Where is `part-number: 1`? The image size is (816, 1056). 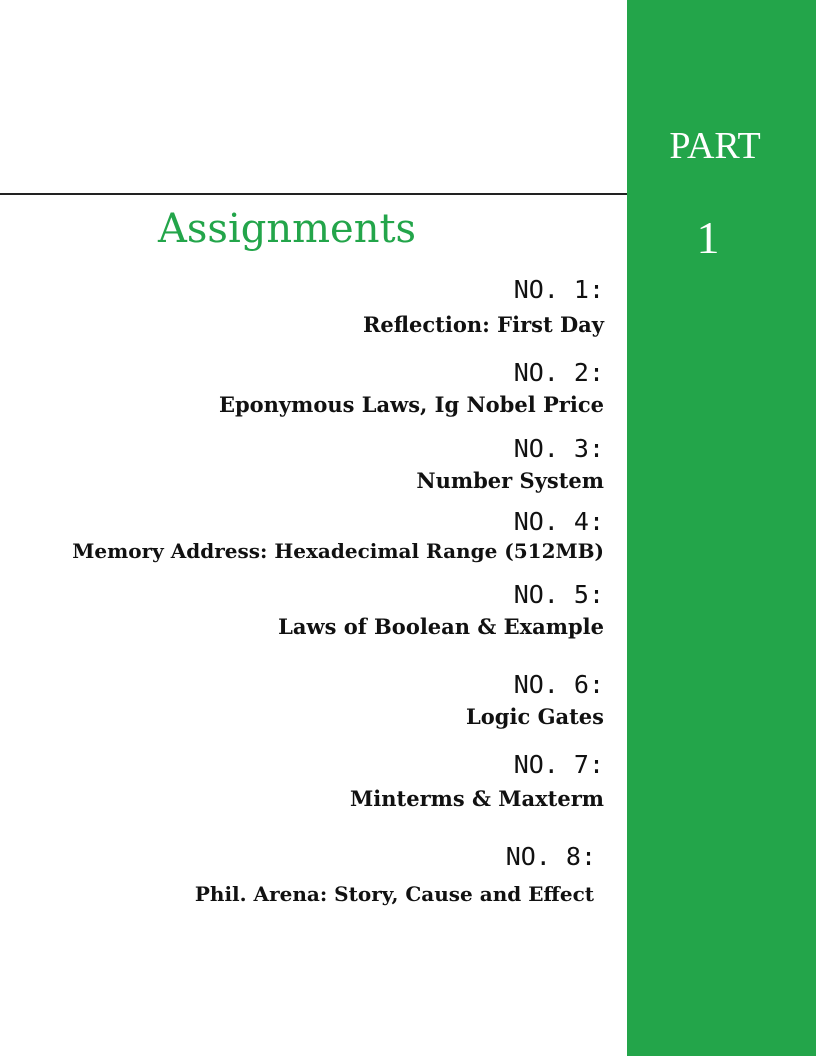 part-number: 1 is located at coordinates (708, 237).